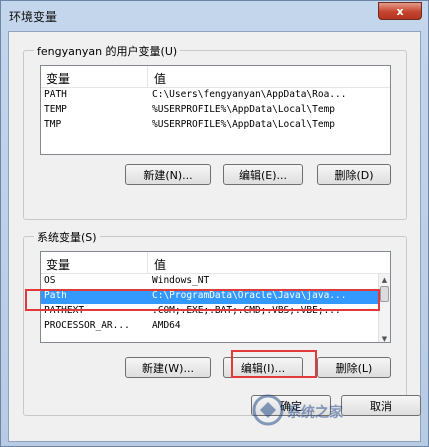 The image size is (429, 447). Describe the element at coordinates (55, 109) in the screenshot. I see `variable-name: TEMP` at that location.